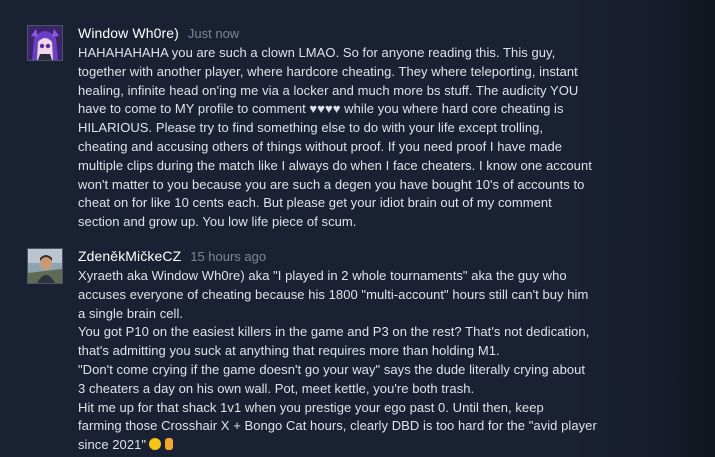  Describe the element at coordinates (129, 256) in the screenshot. I see `author-name: ZdeněkMičkeCZ` at that location.